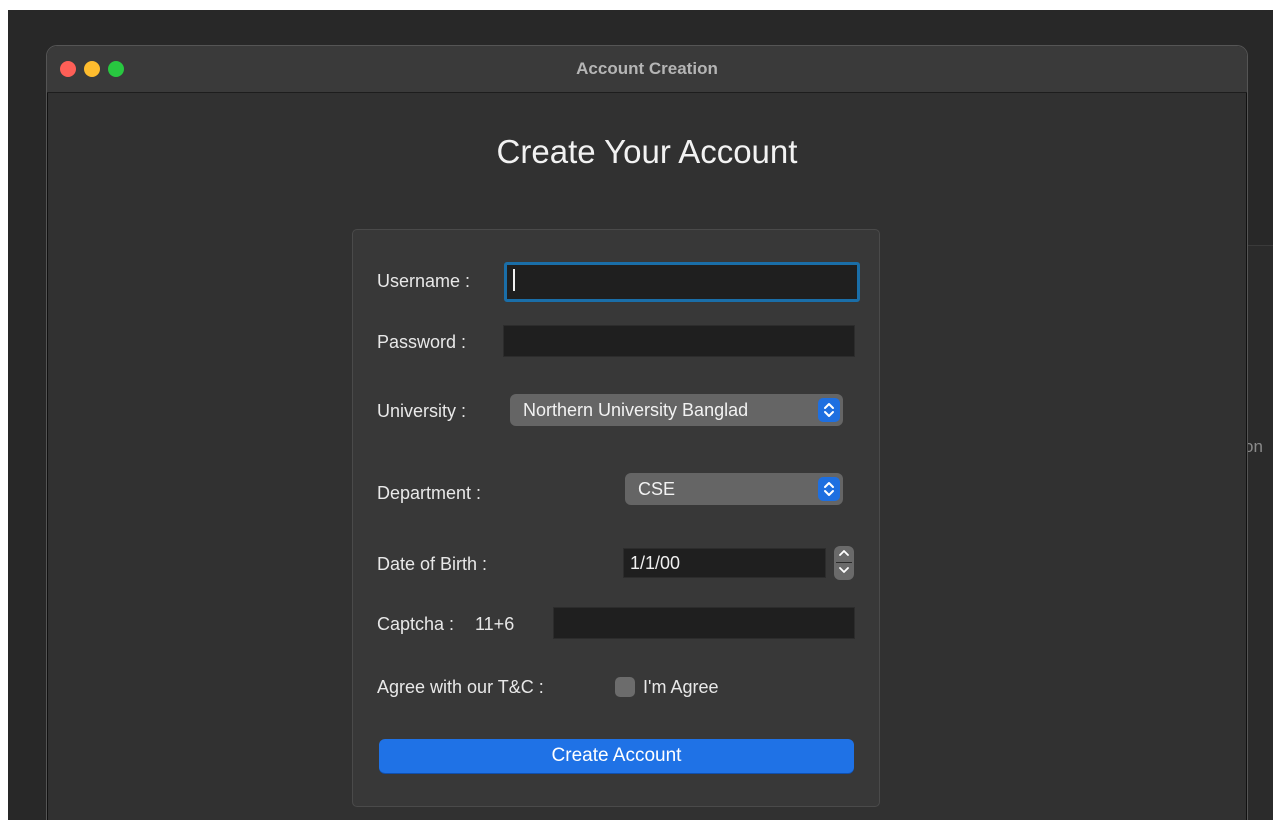  What do you see at coordinates (636, 5) in the screenshot?
I see `desktop-top-edge` at bounding box center [636, 5].